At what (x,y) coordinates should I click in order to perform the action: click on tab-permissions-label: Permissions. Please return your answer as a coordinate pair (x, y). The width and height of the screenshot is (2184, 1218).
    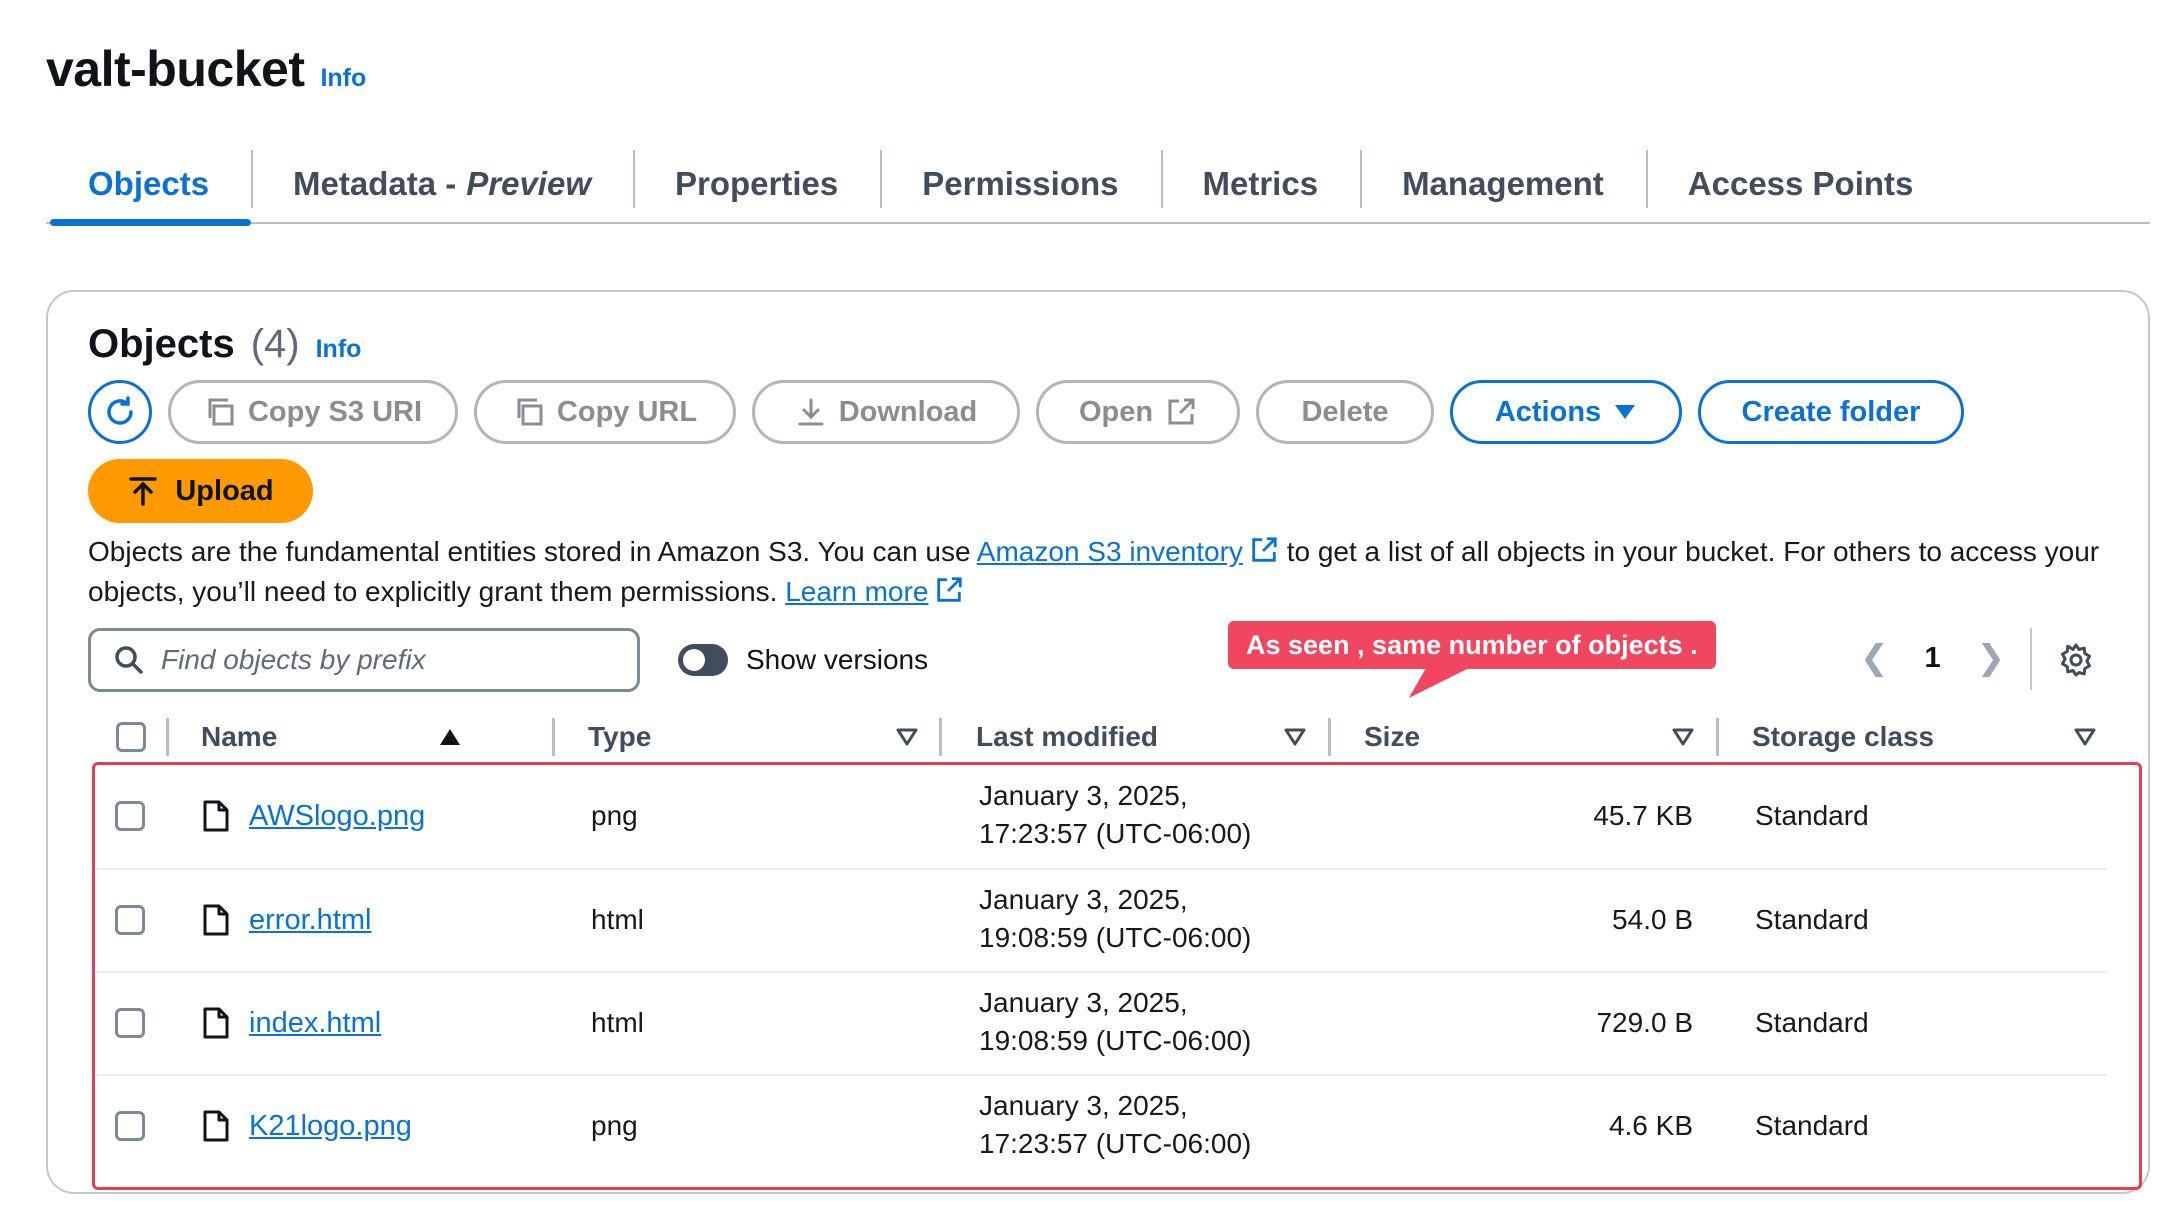
    Looking at the image, I should click on (1020, 183).